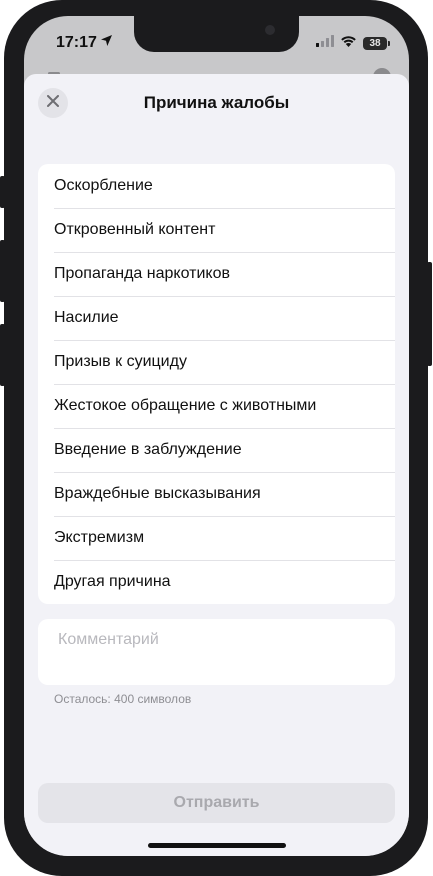  What do you see at coordinates (348, 43) in the screenshot?
I see `wifi-icon` at bounding box center [348, 43].